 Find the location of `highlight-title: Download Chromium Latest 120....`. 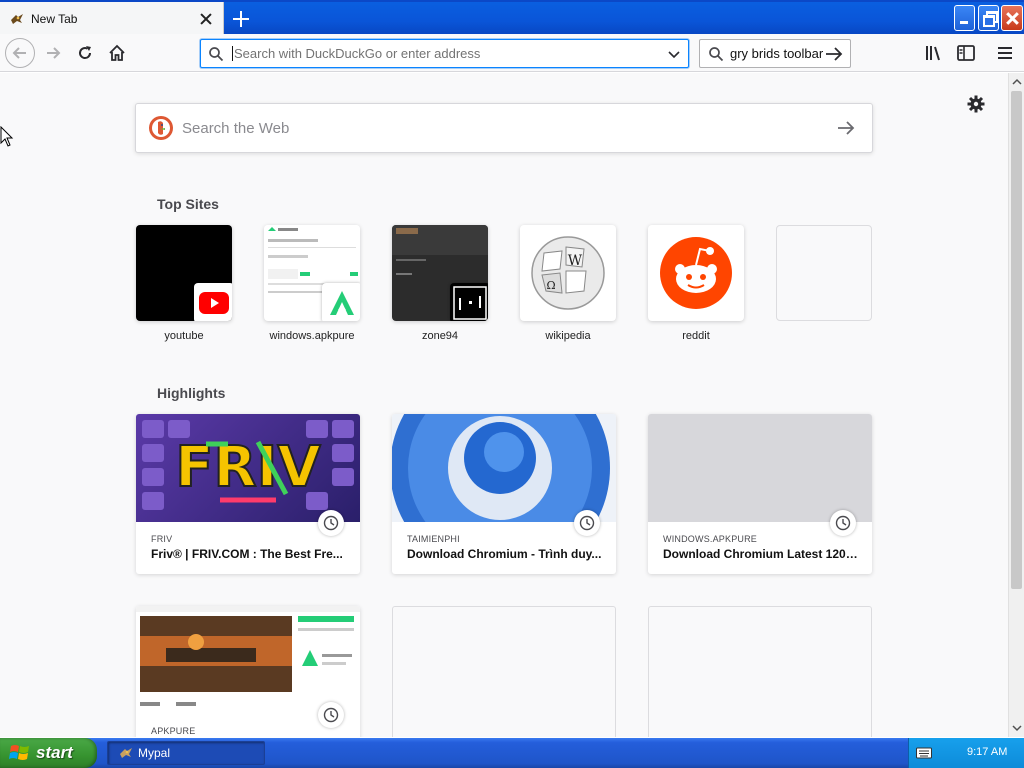

highlight-title: Download Chromium Latest 120.... is located at coordinates (761, 554).